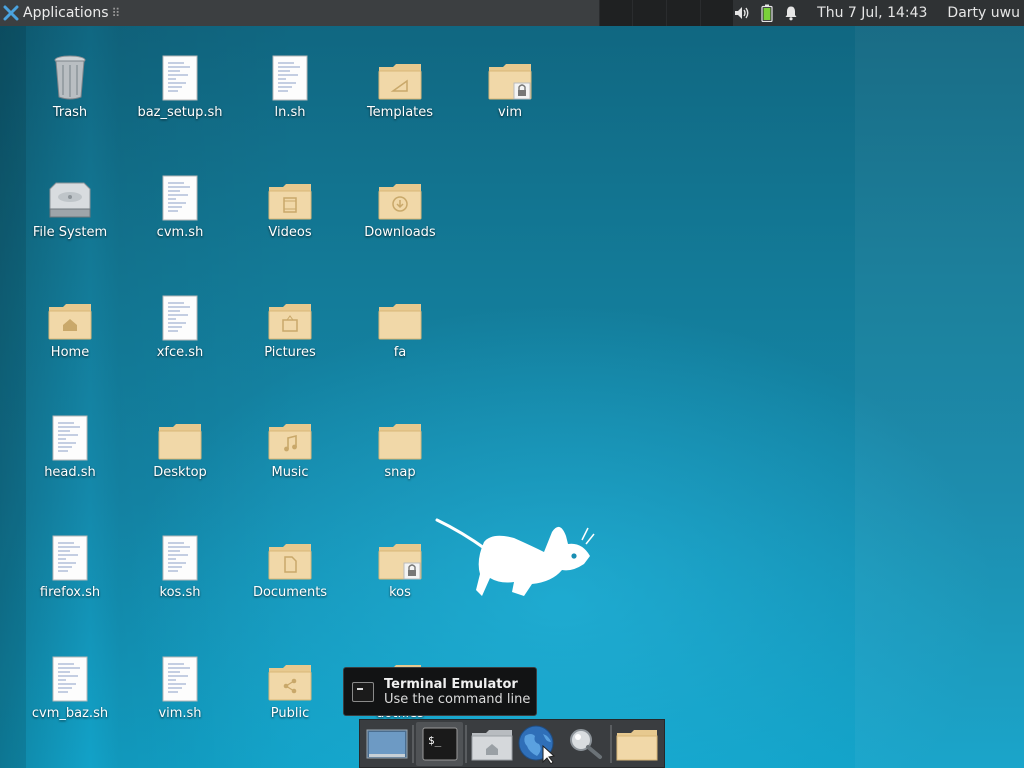 The image size is (1024, 768). What do you see at coordinates (180, 592) in the screenshot?
I see `icon-label: kos.sh` at bounding box center [180, 592].